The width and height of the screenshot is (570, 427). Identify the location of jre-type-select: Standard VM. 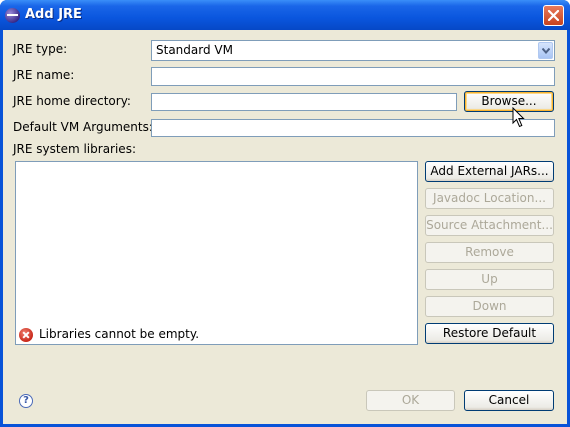
(353, 50).